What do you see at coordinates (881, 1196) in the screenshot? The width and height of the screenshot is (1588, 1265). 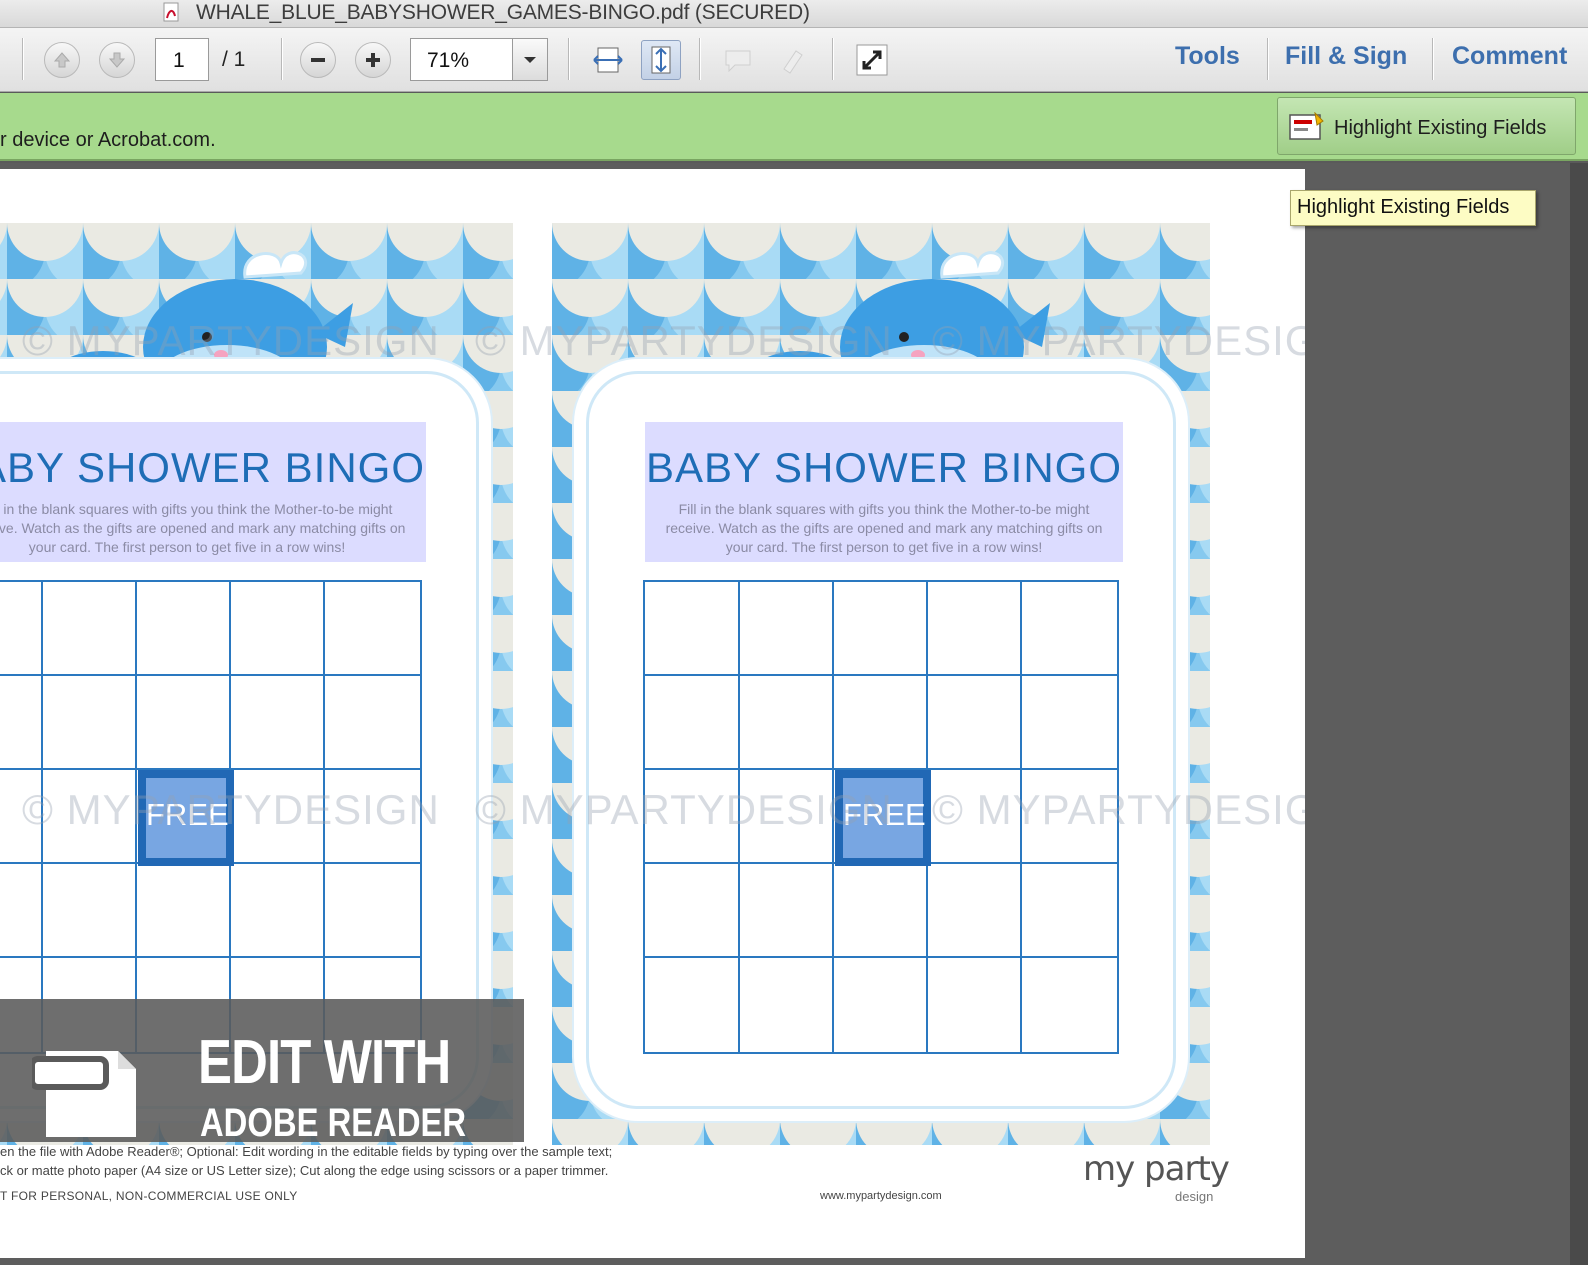 I see `footer-url: www.mypartydesign.com` at bounding box center [881, 1196].